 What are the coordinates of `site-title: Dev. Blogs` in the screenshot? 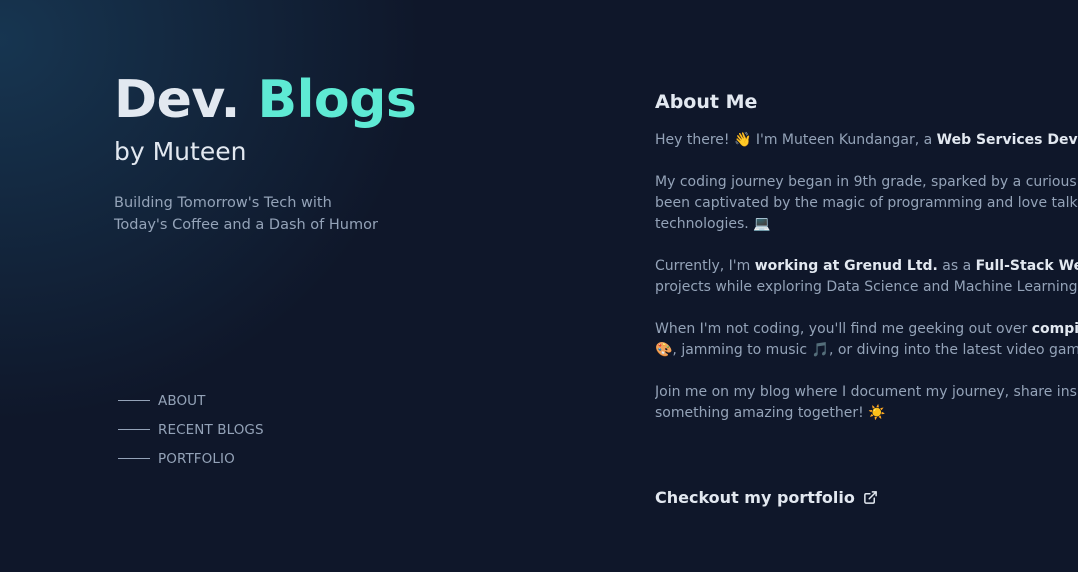 It's located at (324, 100).